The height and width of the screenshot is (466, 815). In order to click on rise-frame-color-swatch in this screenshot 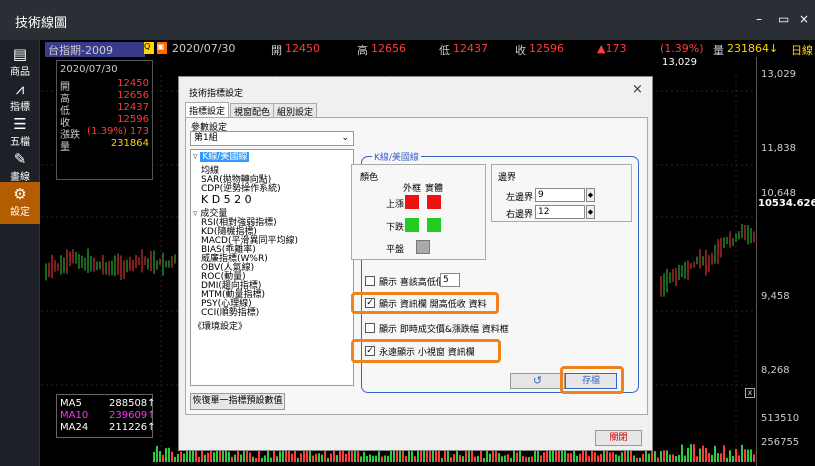, I will do `click(412, 202)`.